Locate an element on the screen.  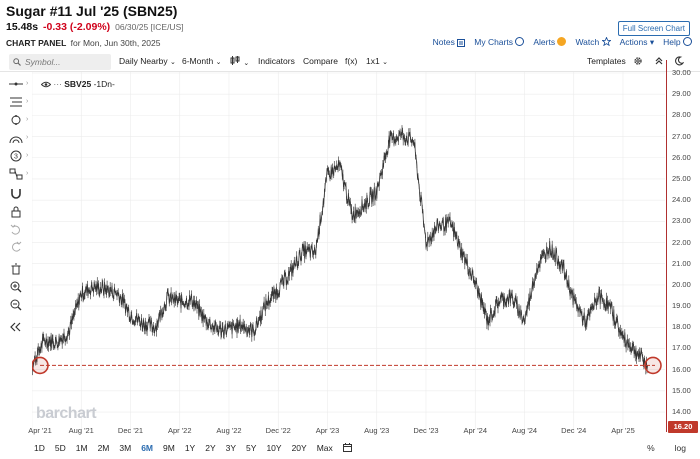
y-tick-label: 24.00 is located at coordinates (681, 200).